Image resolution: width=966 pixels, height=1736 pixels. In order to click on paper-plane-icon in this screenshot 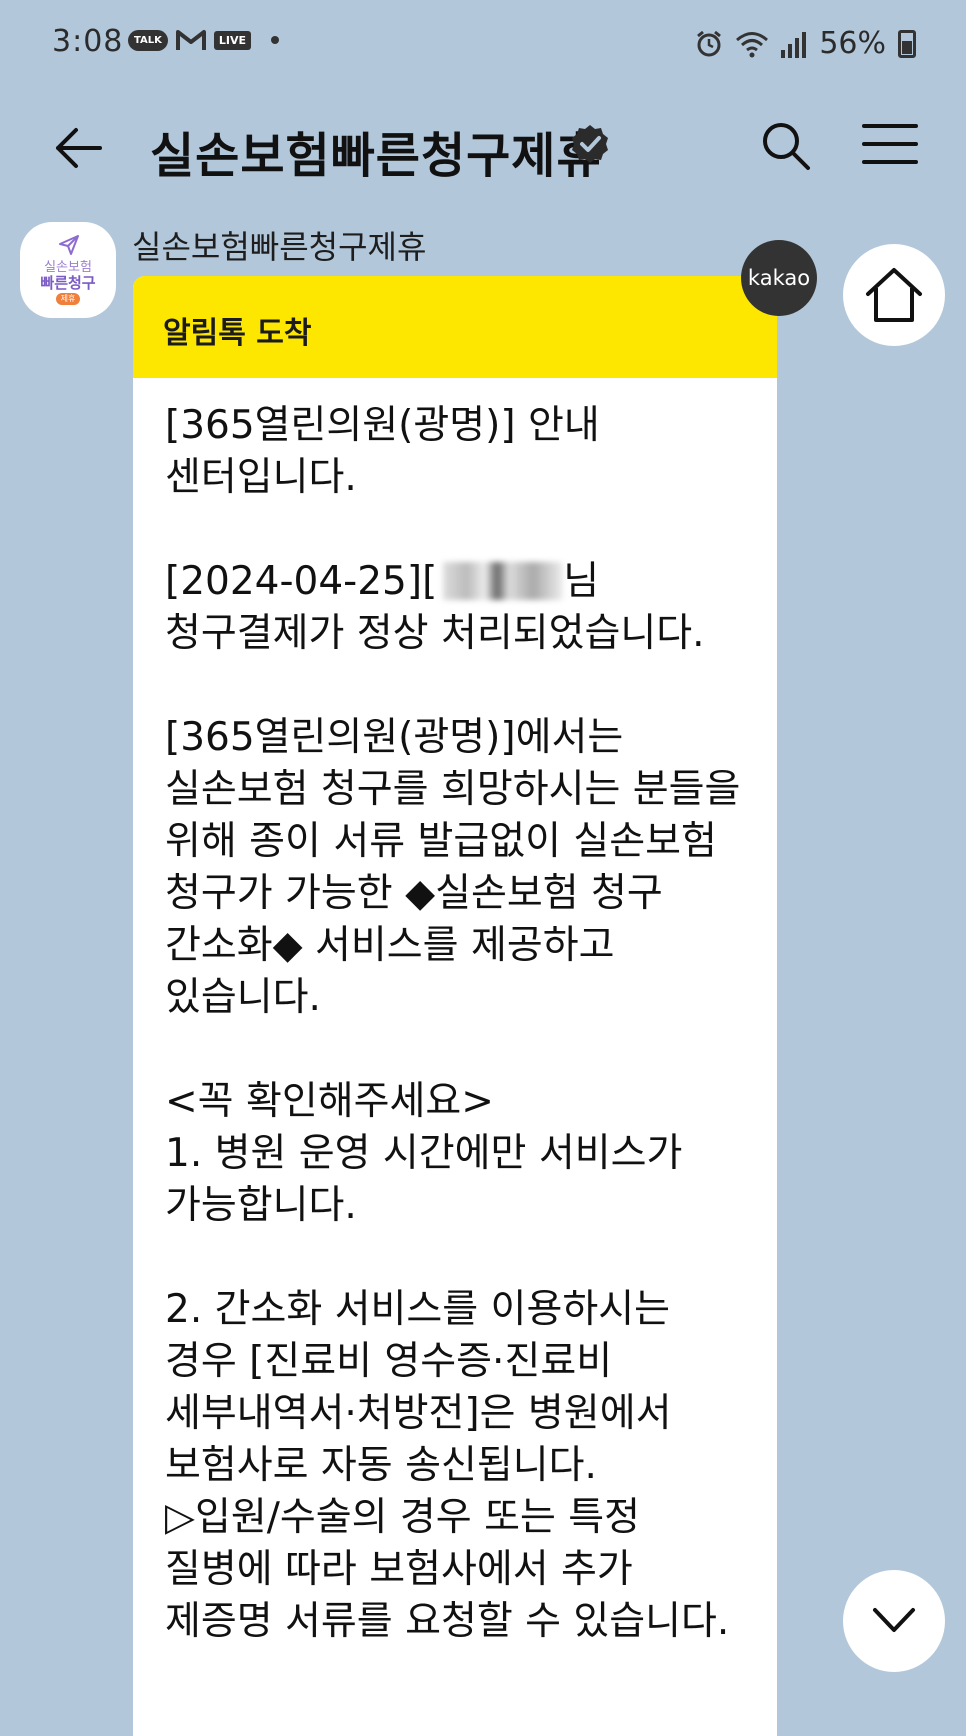, I will do `click(69, 245)`.